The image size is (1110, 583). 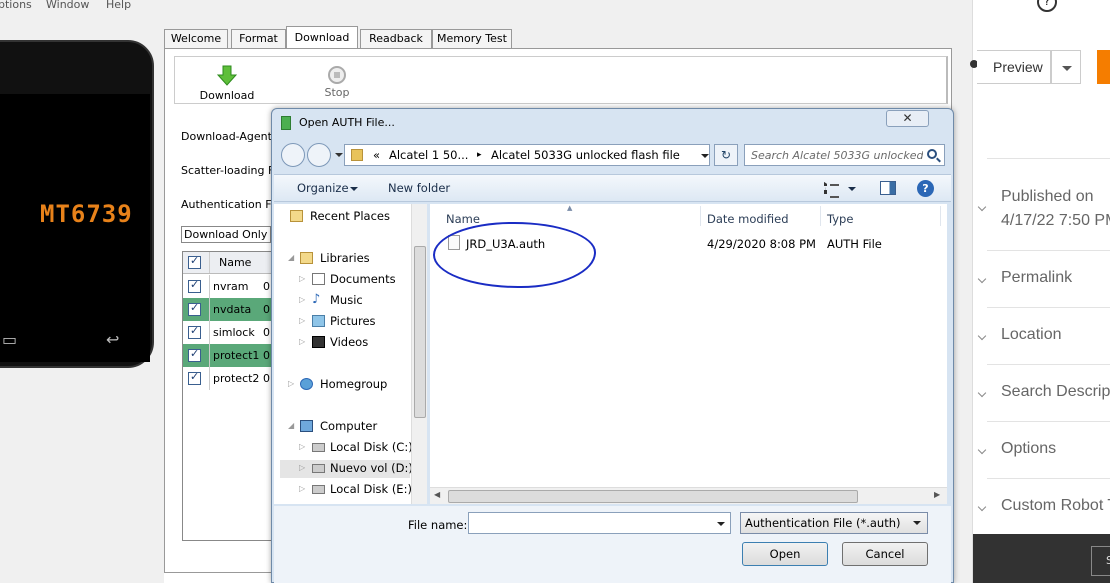 I want to click on custom-robot-tags-item: Custom Robot Tags, so click(x=1055, y=506).